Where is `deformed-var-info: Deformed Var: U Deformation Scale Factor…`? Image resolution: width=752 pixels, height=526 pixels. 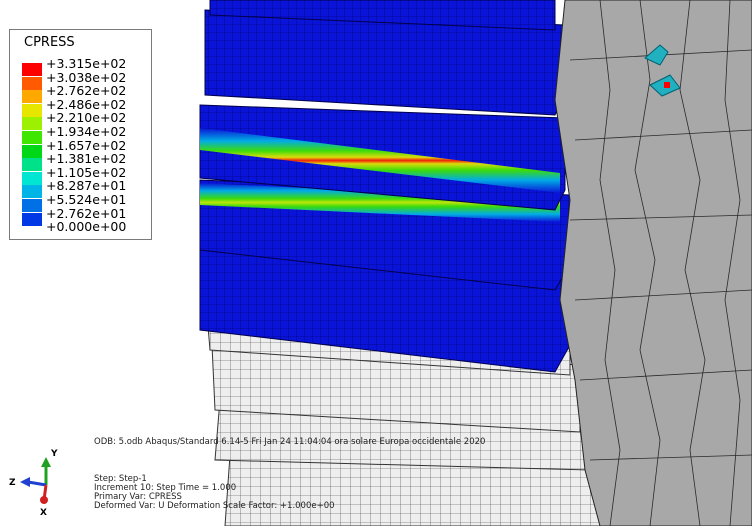 deformed-var-info: Deformed Var: U Deformation Scale Factor… is located at coordinates (214, 506).